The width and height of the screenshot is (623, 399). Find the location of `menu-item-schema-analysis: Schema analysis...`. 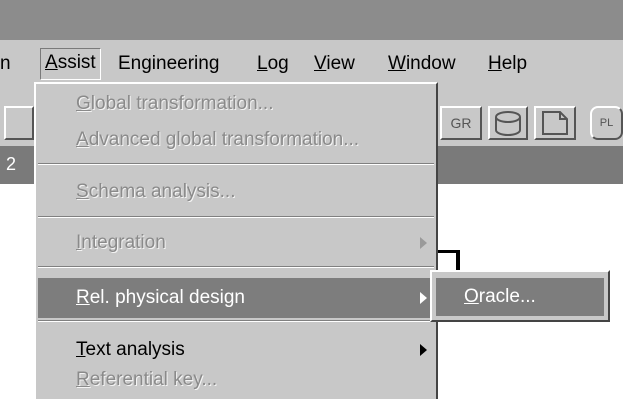

menu-item-schema-analysis: Schema analysis... is located at coordinates (155, 192).